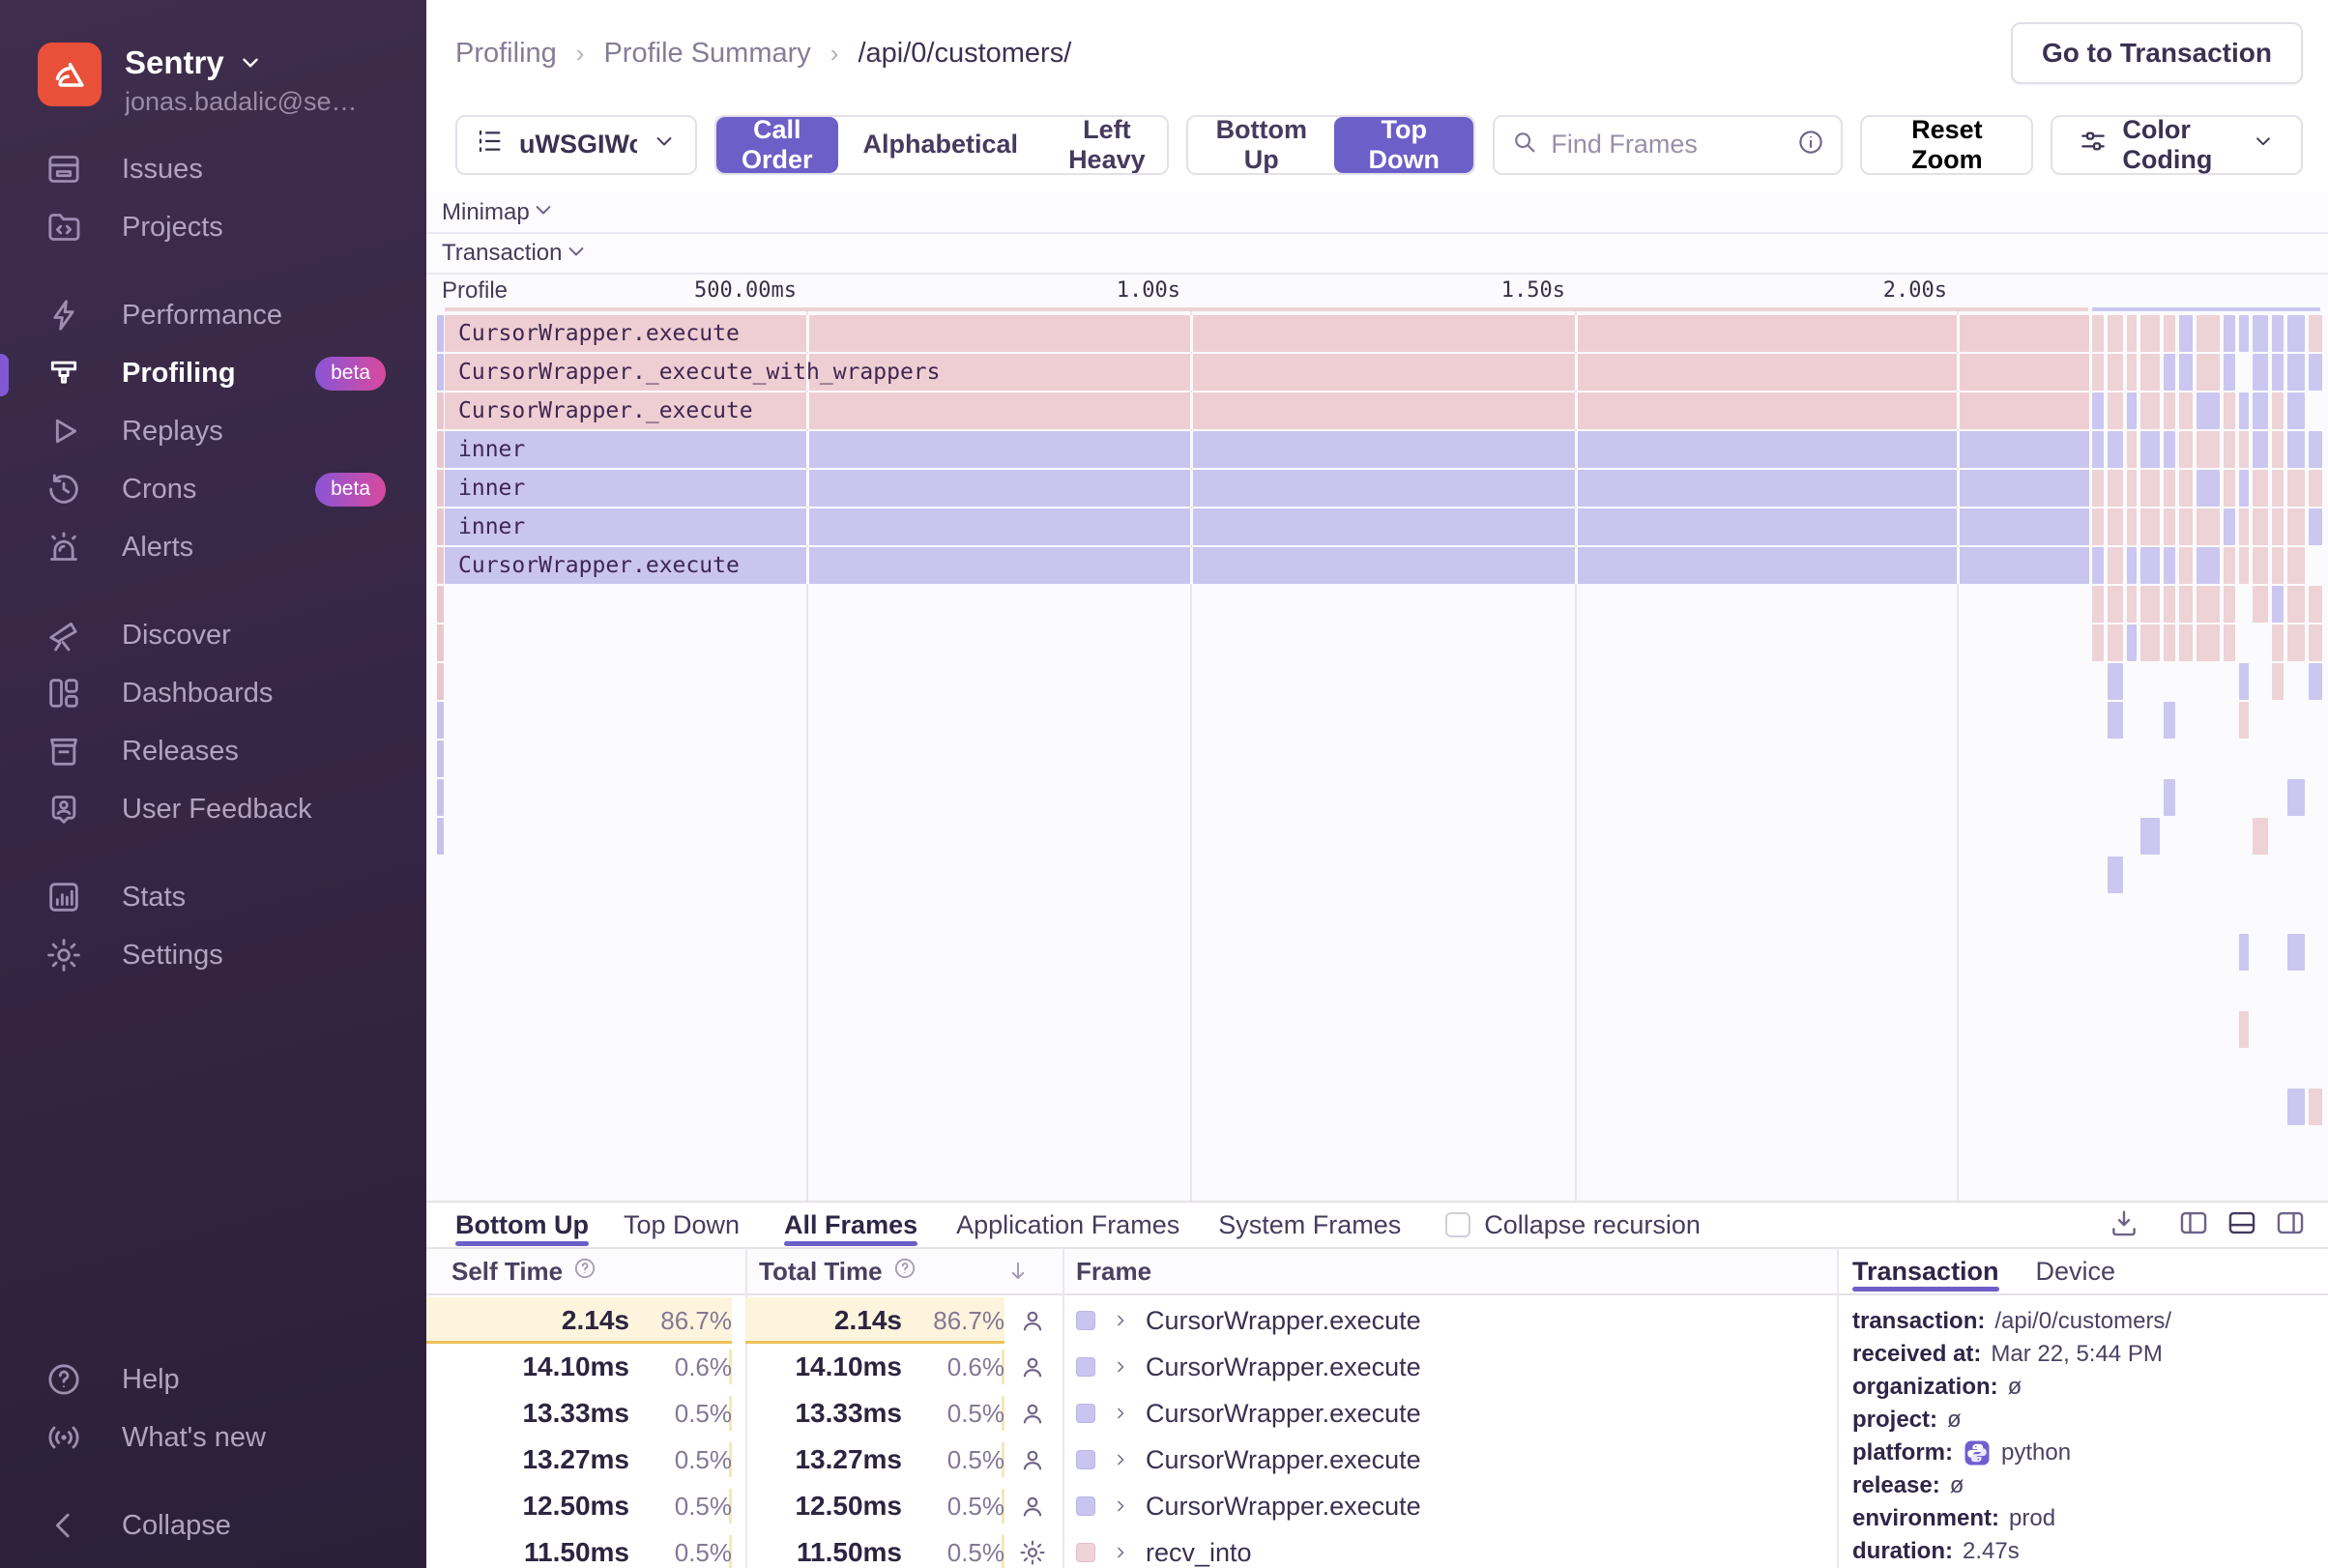 The height and width of the screenshot is (1568, 2328). Describe the element at coordinates (213, 955) in the screenshot. I see `sidebar-item-settings: Settings` at that location.